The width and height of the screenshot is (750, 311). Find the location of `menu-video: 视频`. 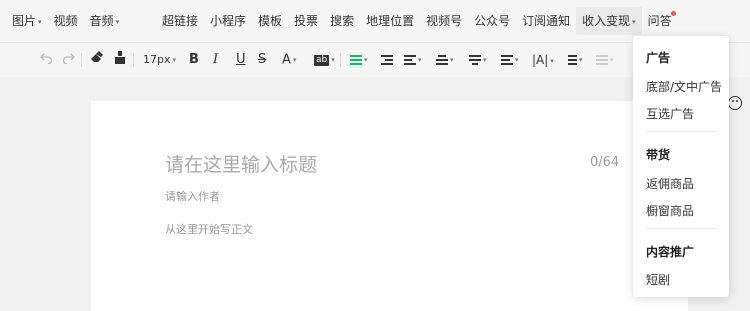

menu-video: 视频 is located at coordinates (66, 21).